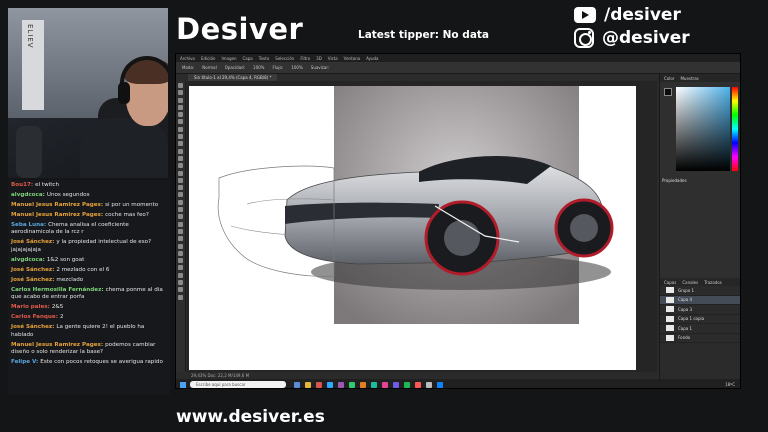  What do you see at coordinates (24, 362) in the screenshot?
I see `chat-username: Felipe V:` at bounding box center [24, 362].